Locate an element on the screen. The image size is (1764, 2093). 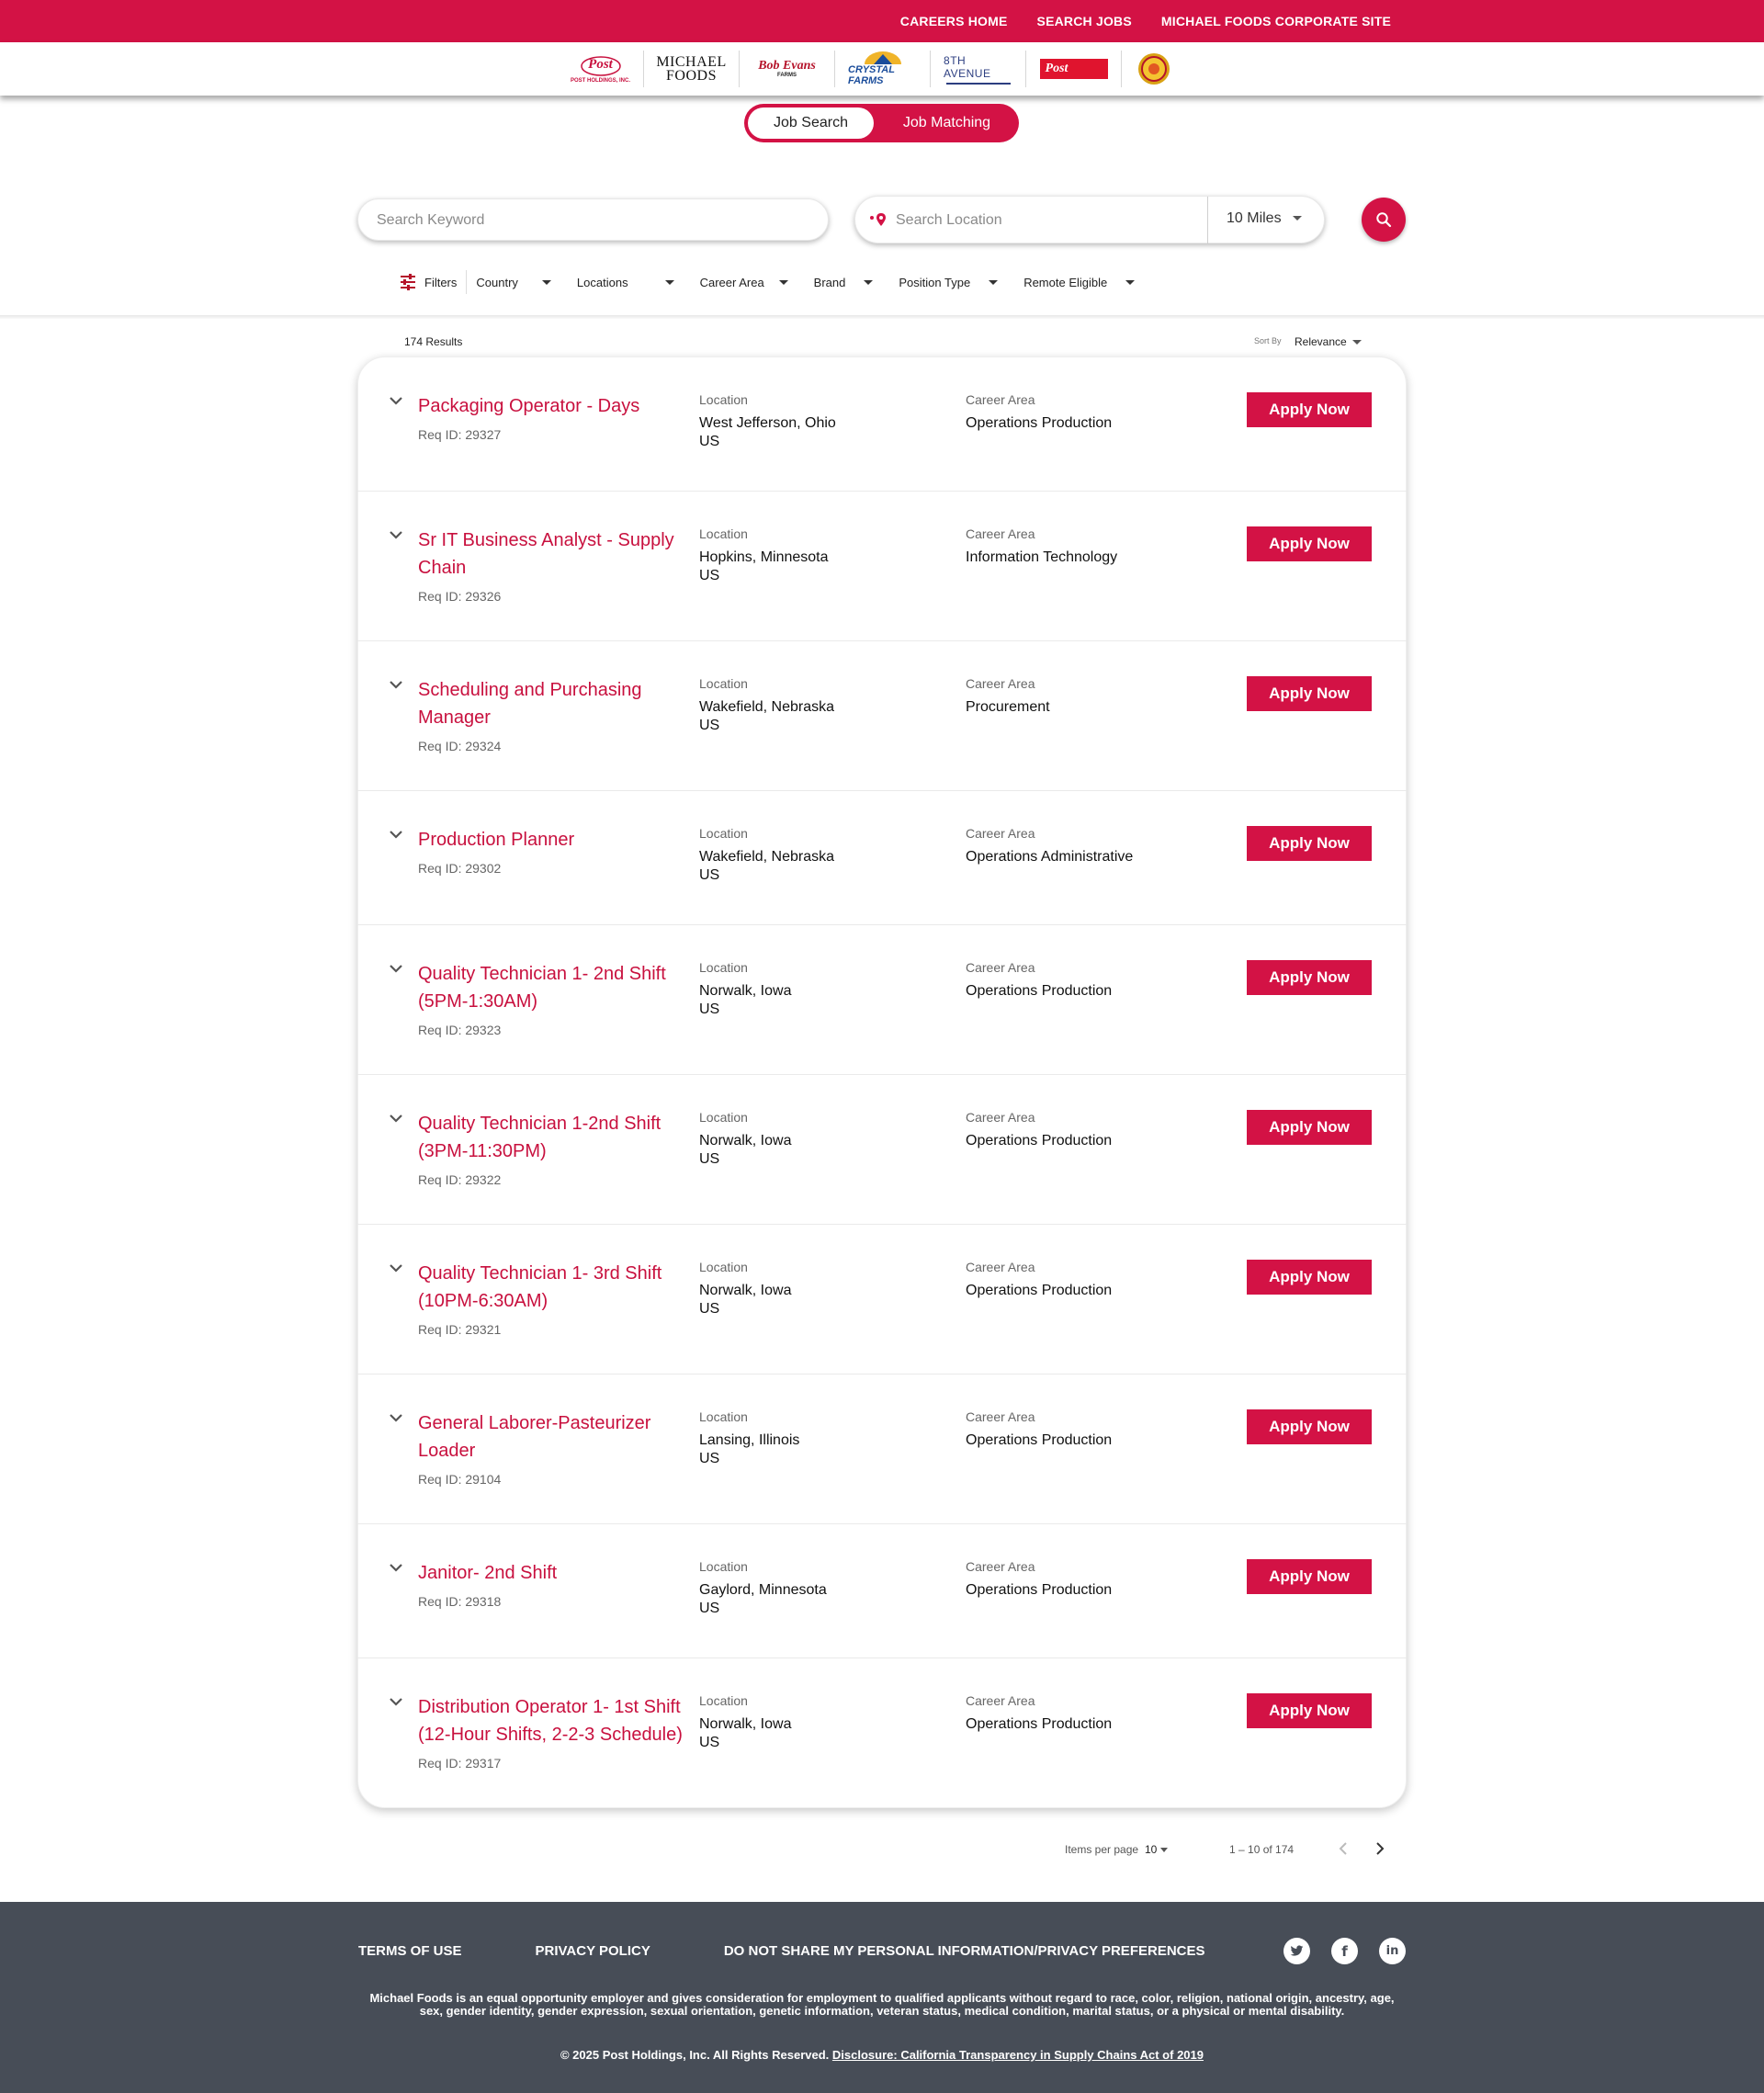
job-search-tab: Job Search is located at coordinates (811, 123).